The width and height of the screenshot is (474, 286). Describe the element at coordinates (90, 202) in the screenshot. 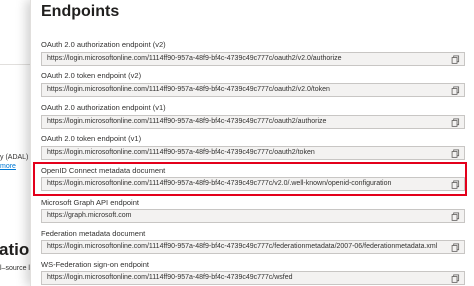

I see `endpoint-label: Microsoft Graph API endpoint` at that location.